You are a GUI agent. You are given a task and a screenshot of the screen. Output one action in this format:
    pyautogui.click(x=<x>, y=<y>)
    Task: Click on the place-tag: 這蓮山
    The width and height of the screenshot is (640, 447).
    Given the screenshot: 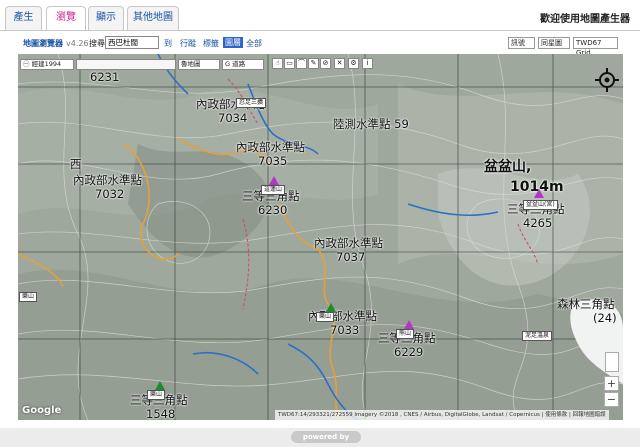 What is the action you would take?
    pyautogui.click(x=273, y=190)
    